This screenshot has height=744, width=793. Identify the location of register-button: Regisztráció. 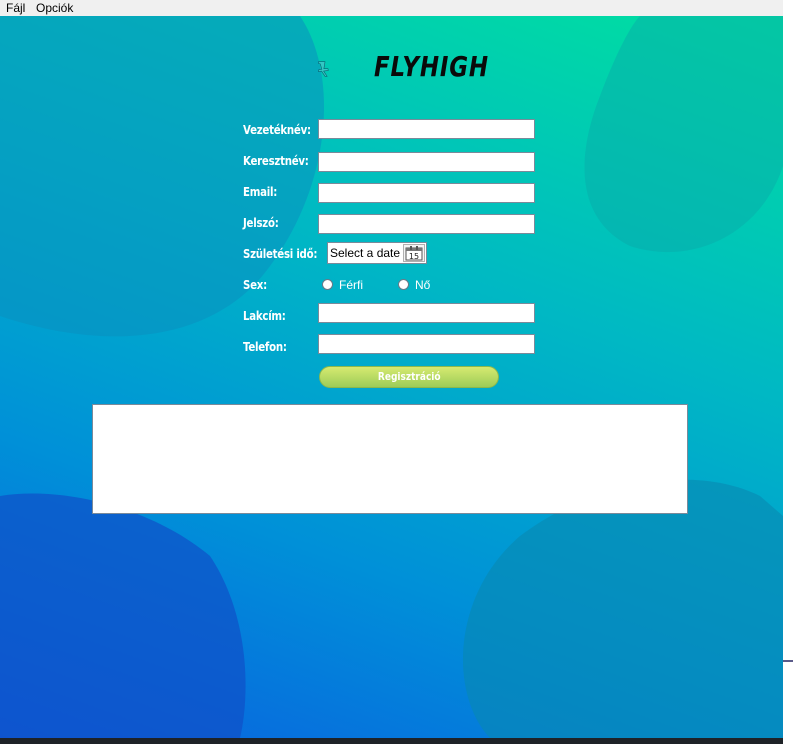
(409, 377).